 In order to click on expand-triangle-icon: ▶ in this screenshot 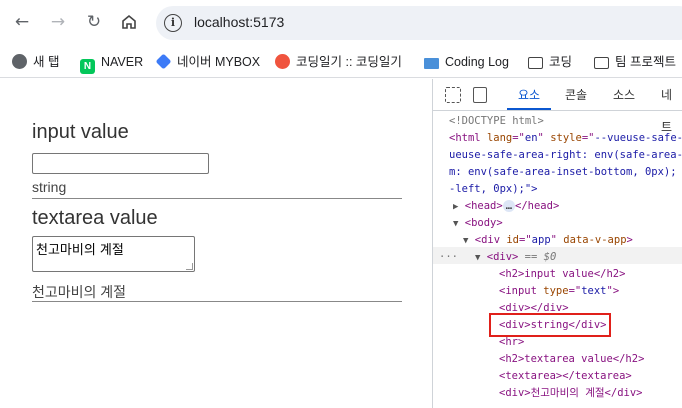, I will do `click(455, 207)`.